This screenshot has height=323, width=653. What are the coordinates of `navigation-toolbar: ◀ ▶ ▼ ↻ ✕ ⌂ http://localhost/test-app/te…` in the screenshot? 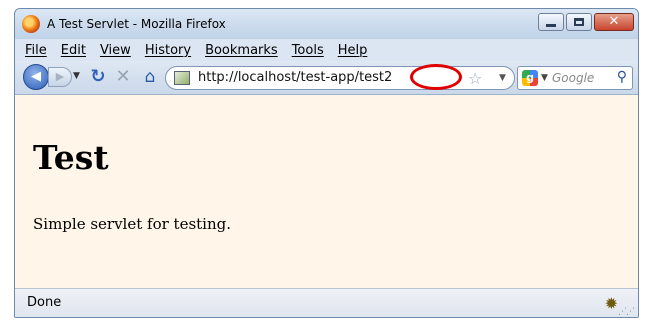 It's located at (326, 78).